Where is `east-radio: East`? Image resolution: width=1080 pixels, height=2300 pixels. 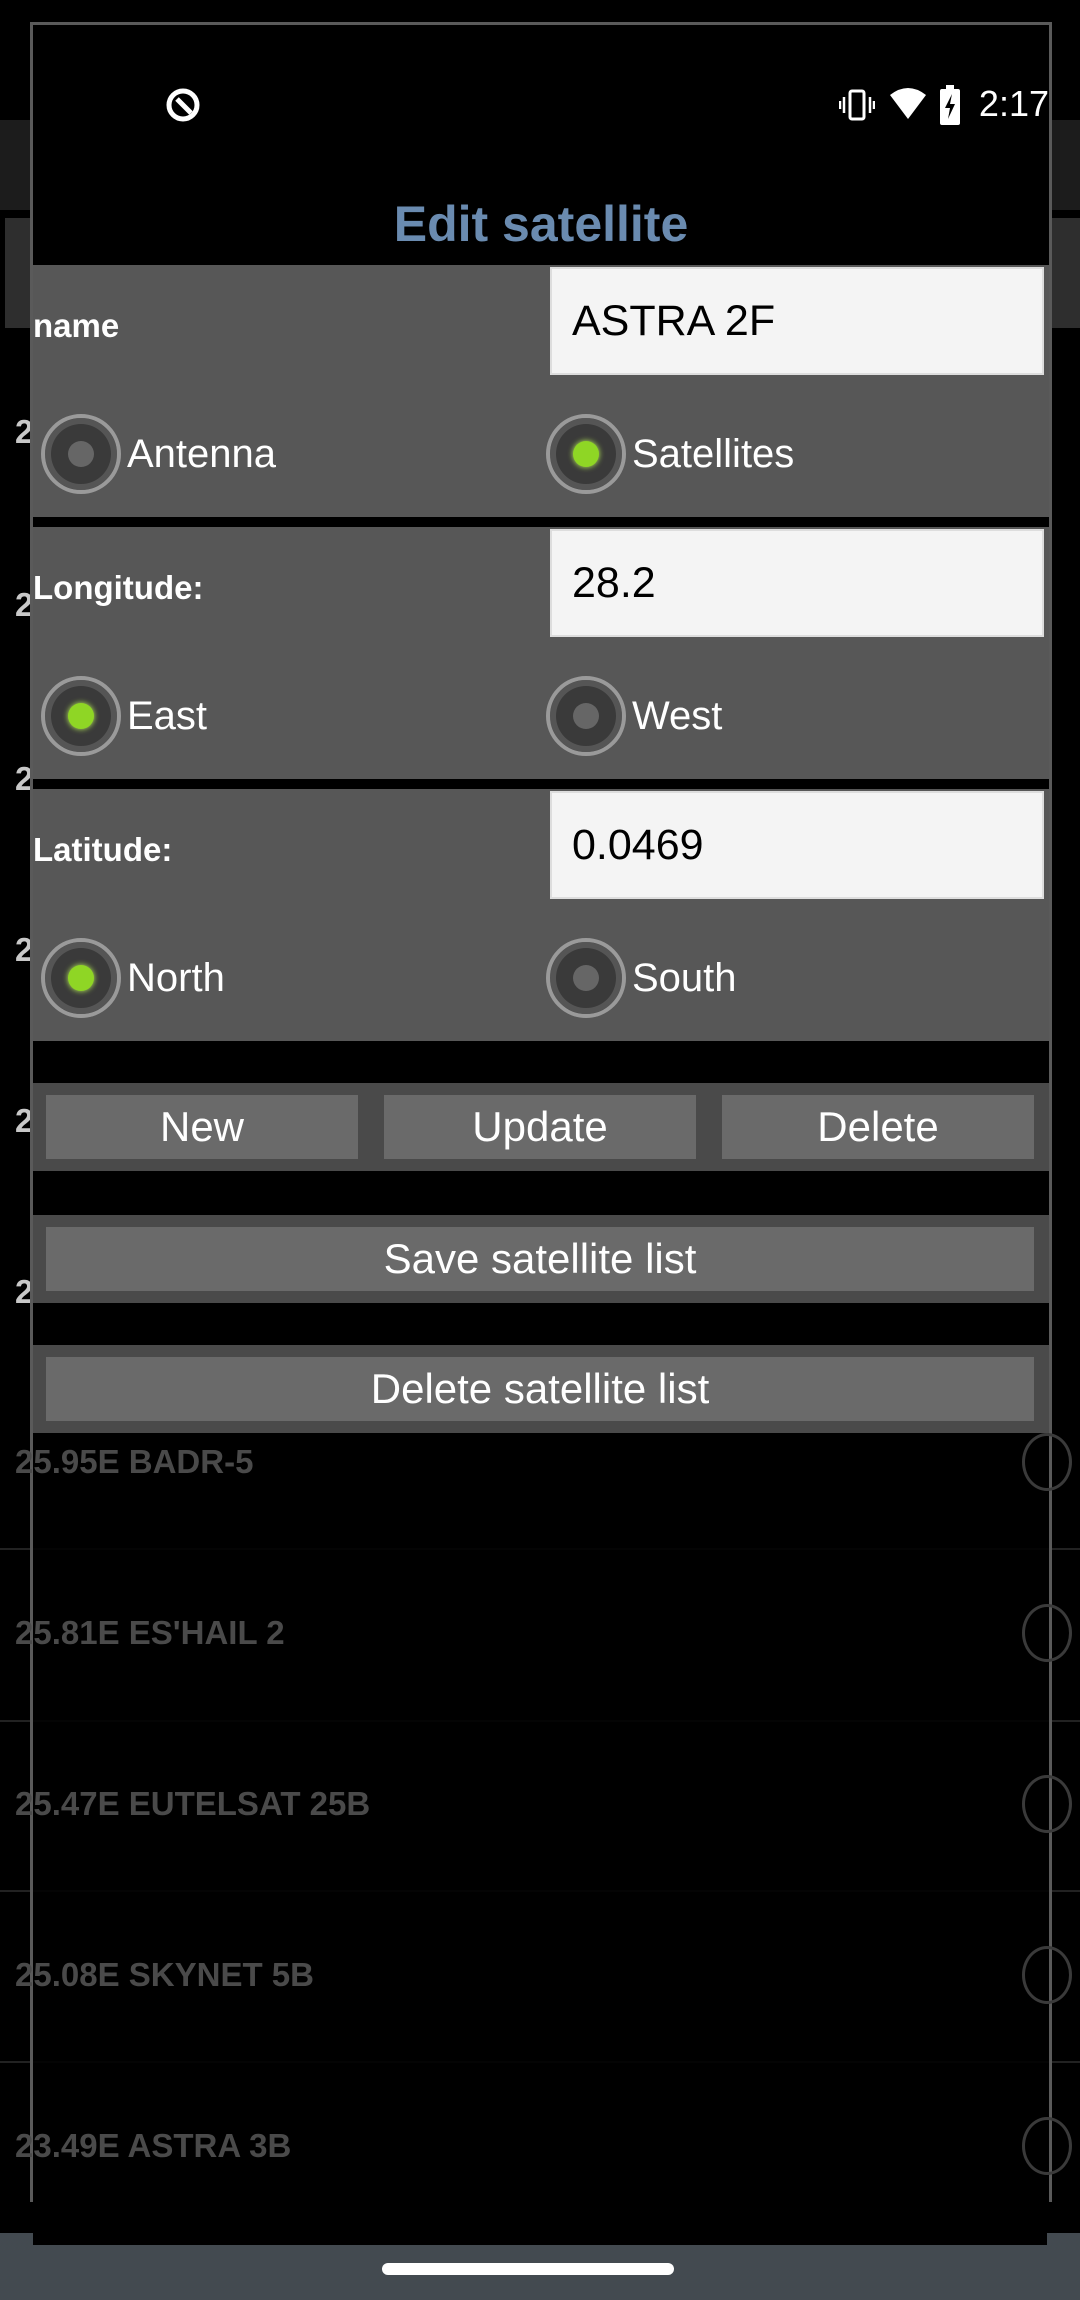
east-radio: East is located at coordinates (124, 716).